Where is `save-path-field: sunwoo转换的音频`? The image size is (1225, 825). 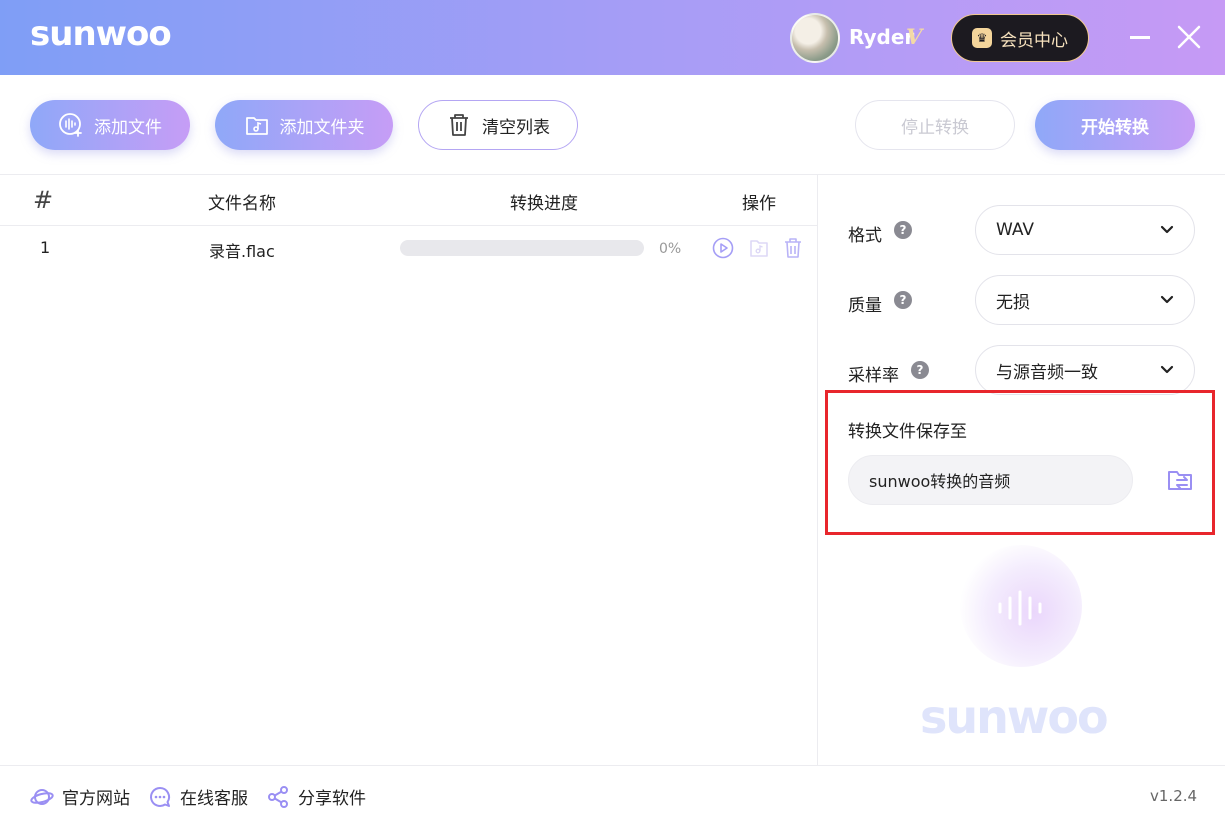 save-path-field: sunwoo转换的音频 is located at coordinates (990, 480).